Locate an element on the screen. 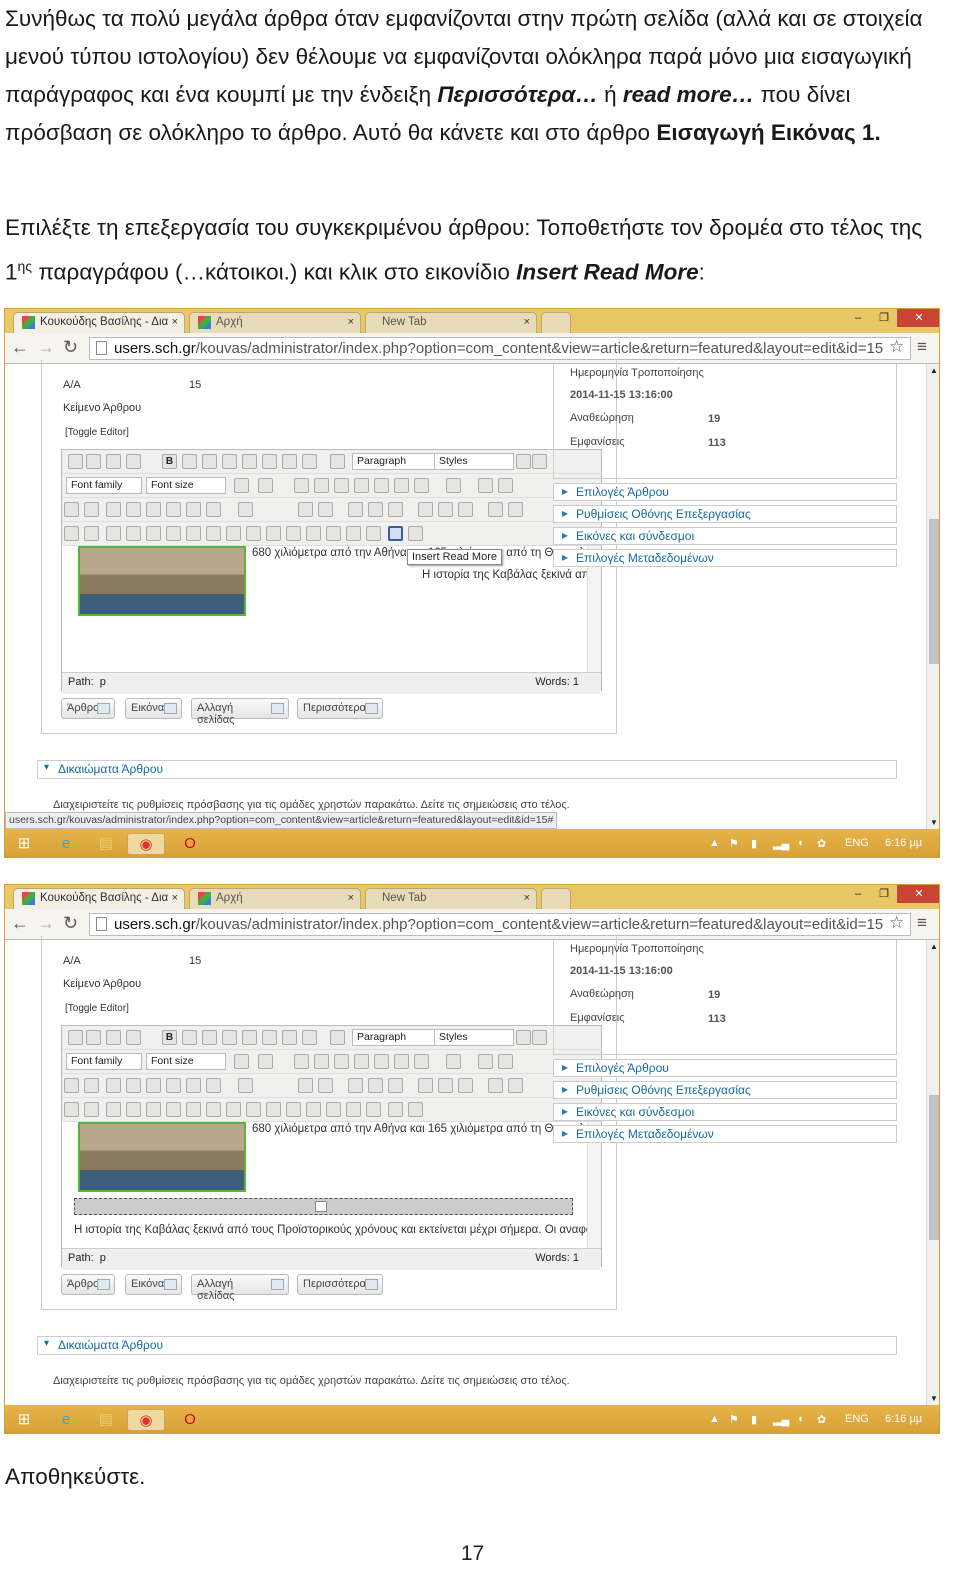 The image size is (960, 1592). scroll-up-arrow-icon: ▲ is located at coordinates (934, 370).